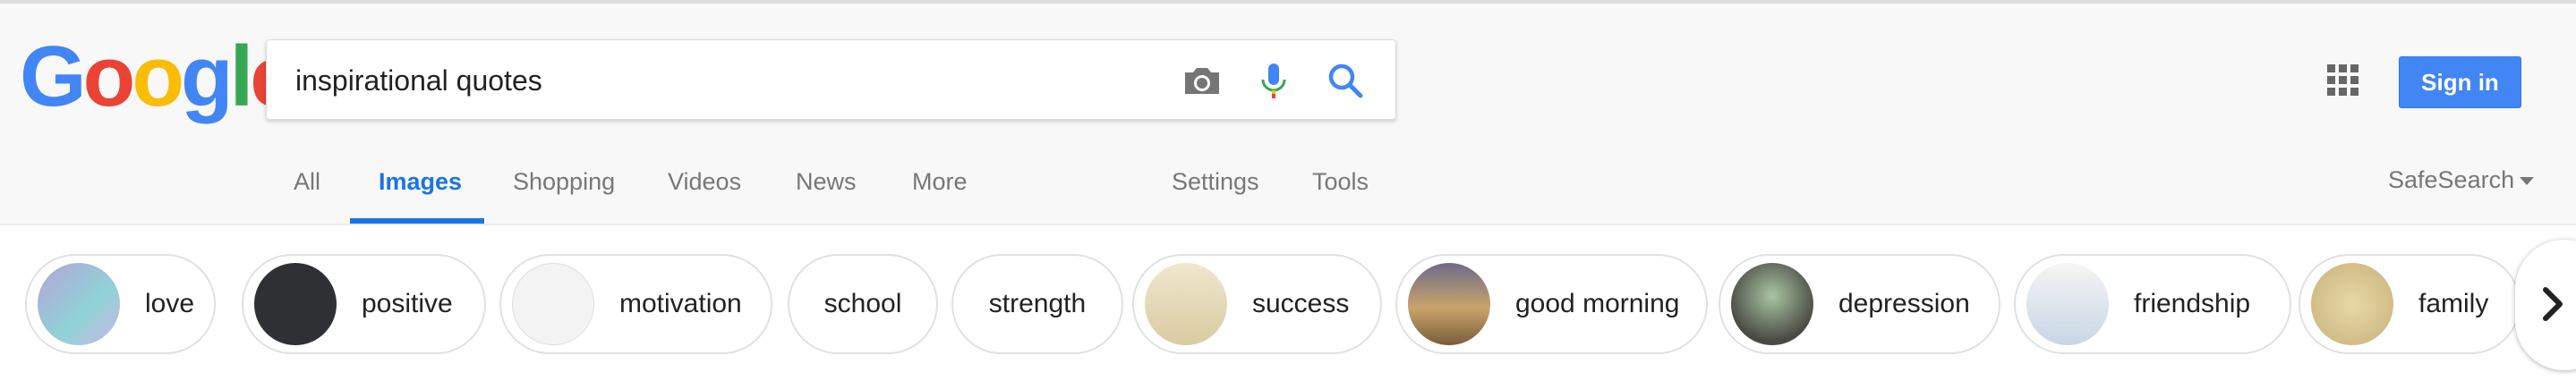 This screenshot has height=381, width=2576. I want to click on search-icon, so click(1345, 80).